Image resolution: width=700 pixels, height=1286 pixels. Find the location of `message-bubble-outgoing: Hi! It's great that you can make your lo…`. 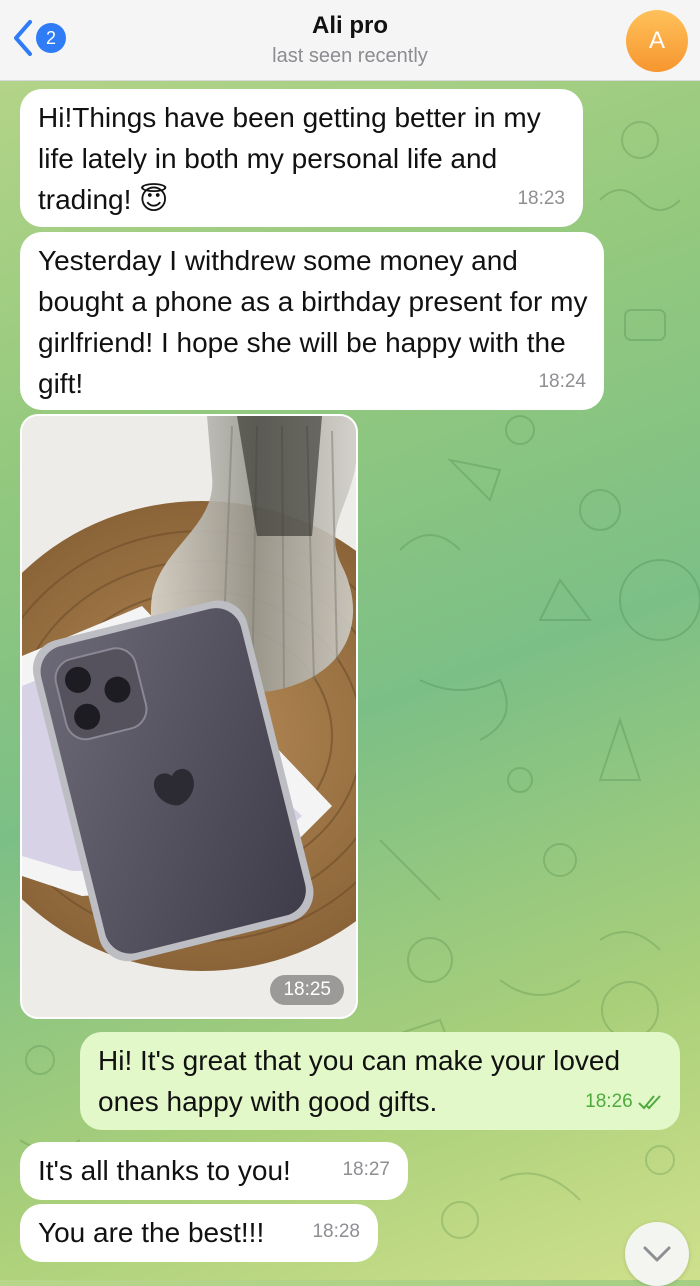

message-bubble-outgoing: Hi! It's great that you can make your lo… is located at coordinates (380, 1081).